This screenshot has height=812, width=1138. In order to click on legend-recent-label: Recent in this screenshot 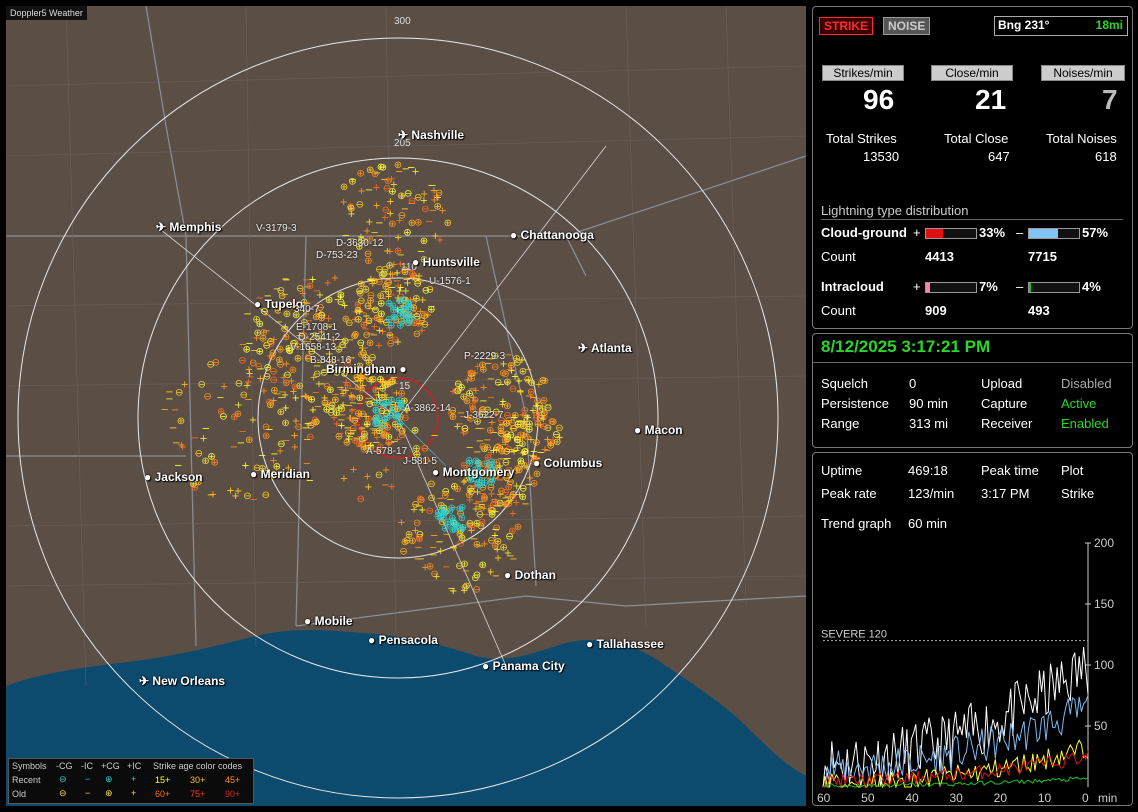, I will do `click(26, 780)`.